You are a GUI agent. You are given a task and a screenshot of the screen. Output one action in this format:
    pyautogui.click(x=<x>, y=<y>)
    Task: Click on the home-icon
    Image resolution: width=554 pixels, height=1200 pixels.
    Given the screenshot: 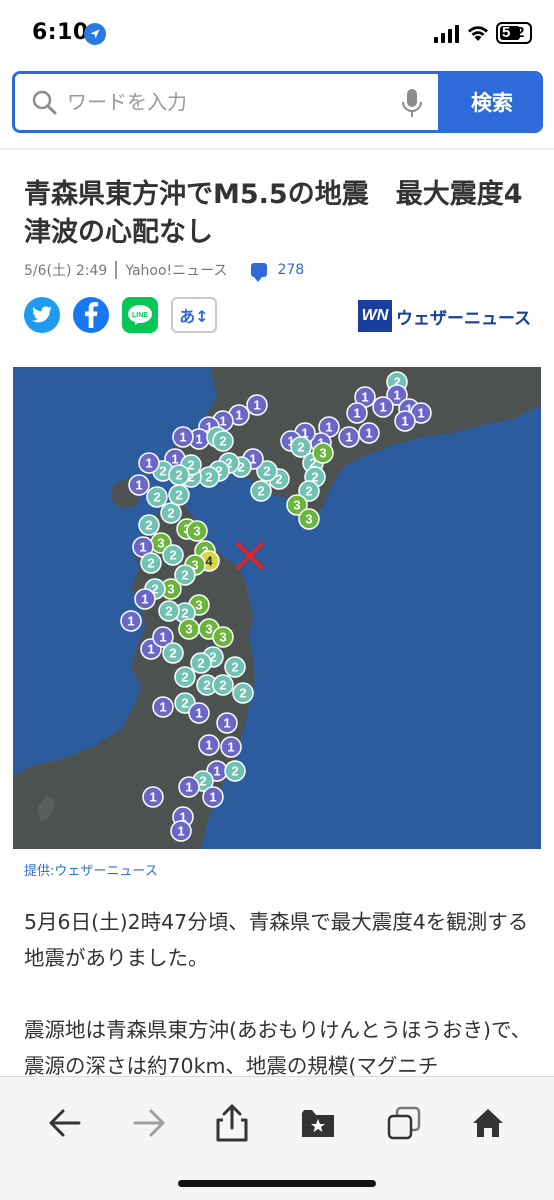 What is the action you would take?
    pyautogui.click(x=488, y=1123)
    